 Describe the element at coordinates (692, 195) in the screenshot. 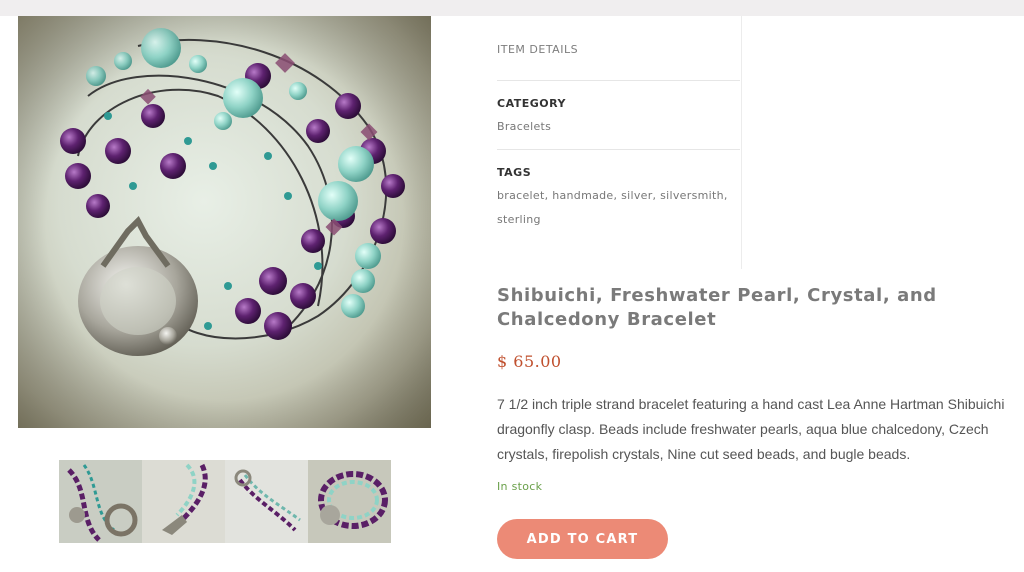

I see `tag-link: silversmith` at that location.